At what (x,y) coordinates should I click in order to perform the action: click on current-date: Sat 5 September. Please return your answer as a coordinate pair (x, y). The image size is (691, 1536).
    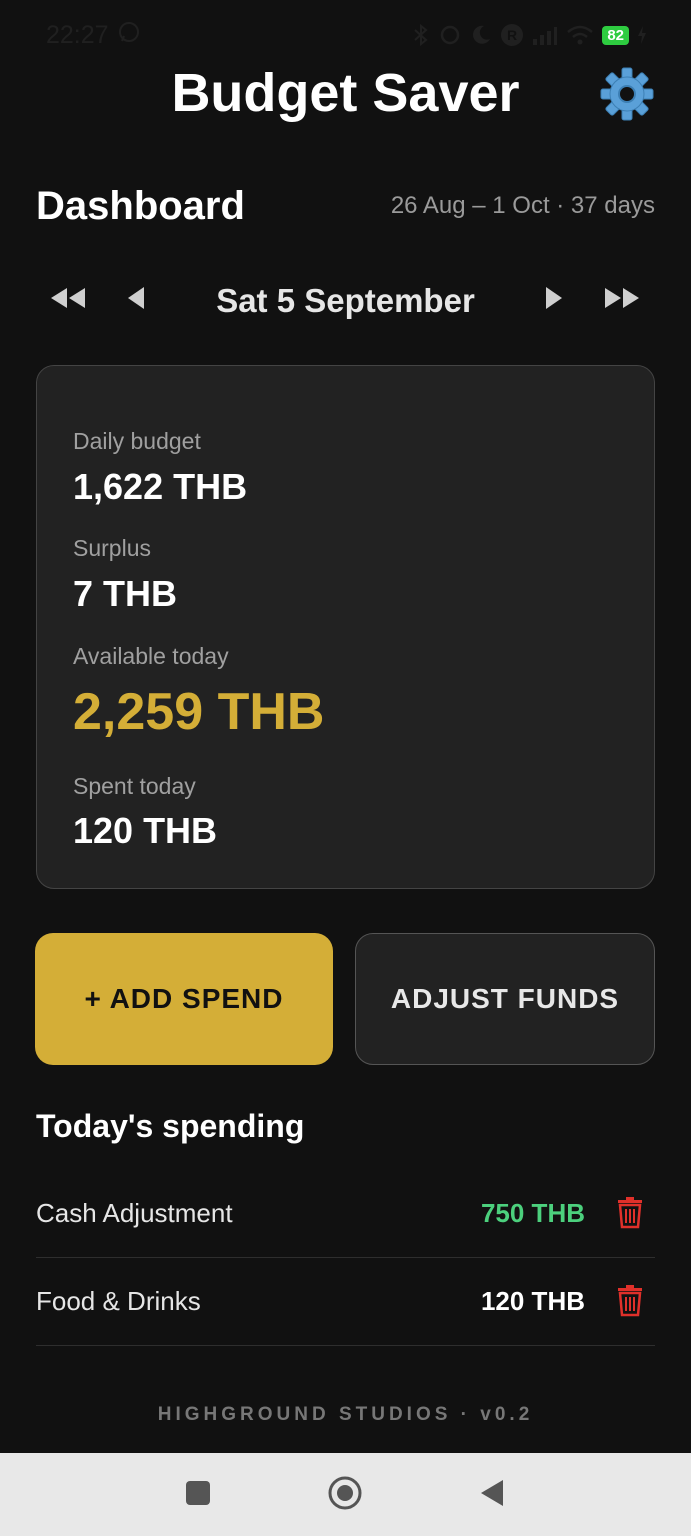
    Looking at the image, I should click on (345, 300).